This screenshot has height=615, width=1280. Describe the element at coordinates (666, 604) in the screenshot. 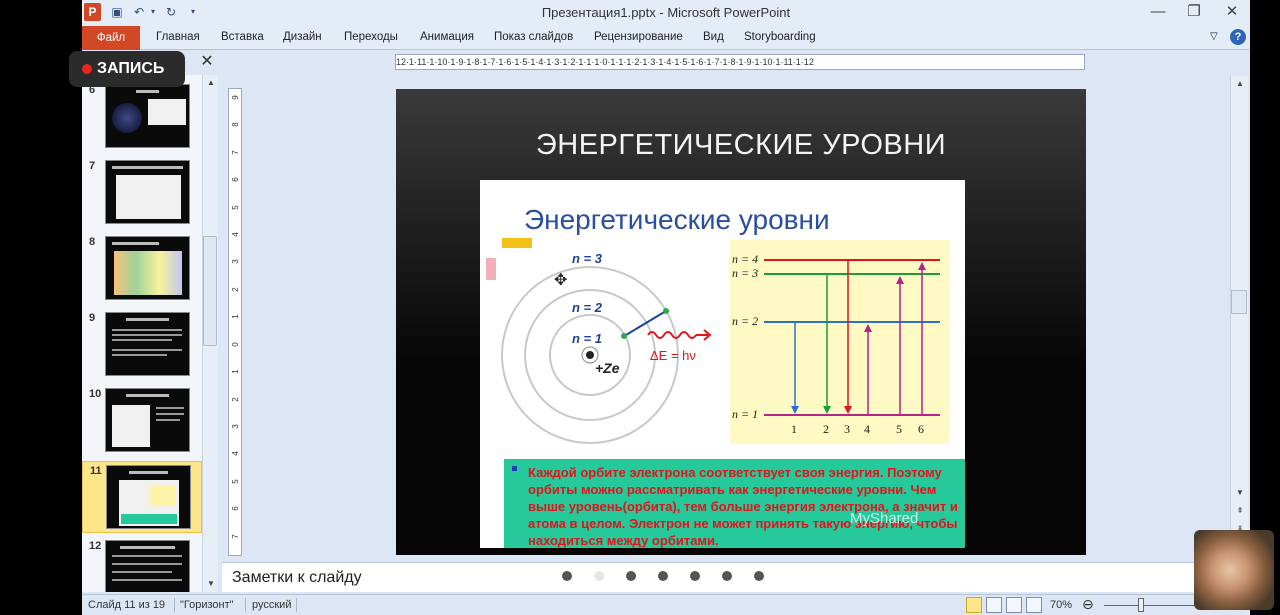

I see `status-bar: Слайд 11 из 19 "Горизонт" русский 70% ⊖` at that location.